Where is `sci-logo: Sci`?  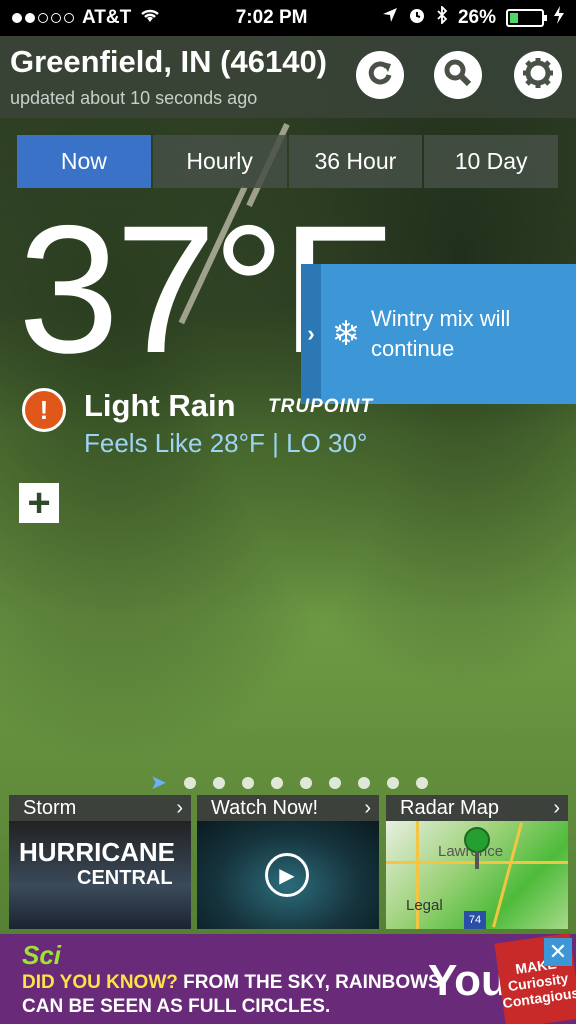 sci-logo: Sci is located at coordinates (42, 955).